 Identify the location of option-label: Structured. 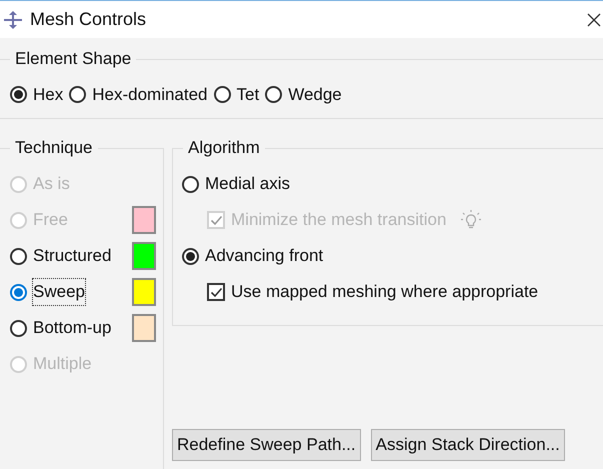
(72, 256).